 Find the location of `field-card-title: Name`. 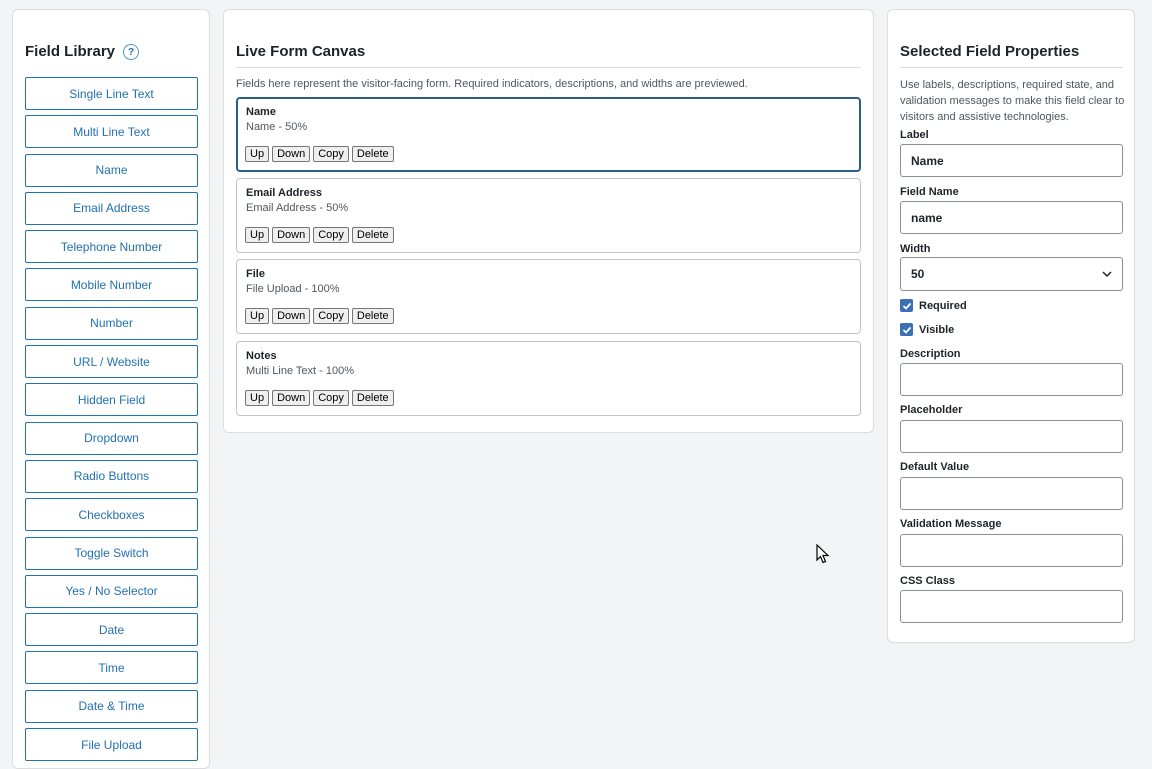

field-card-title: Name is located at coordinates (261, 112).